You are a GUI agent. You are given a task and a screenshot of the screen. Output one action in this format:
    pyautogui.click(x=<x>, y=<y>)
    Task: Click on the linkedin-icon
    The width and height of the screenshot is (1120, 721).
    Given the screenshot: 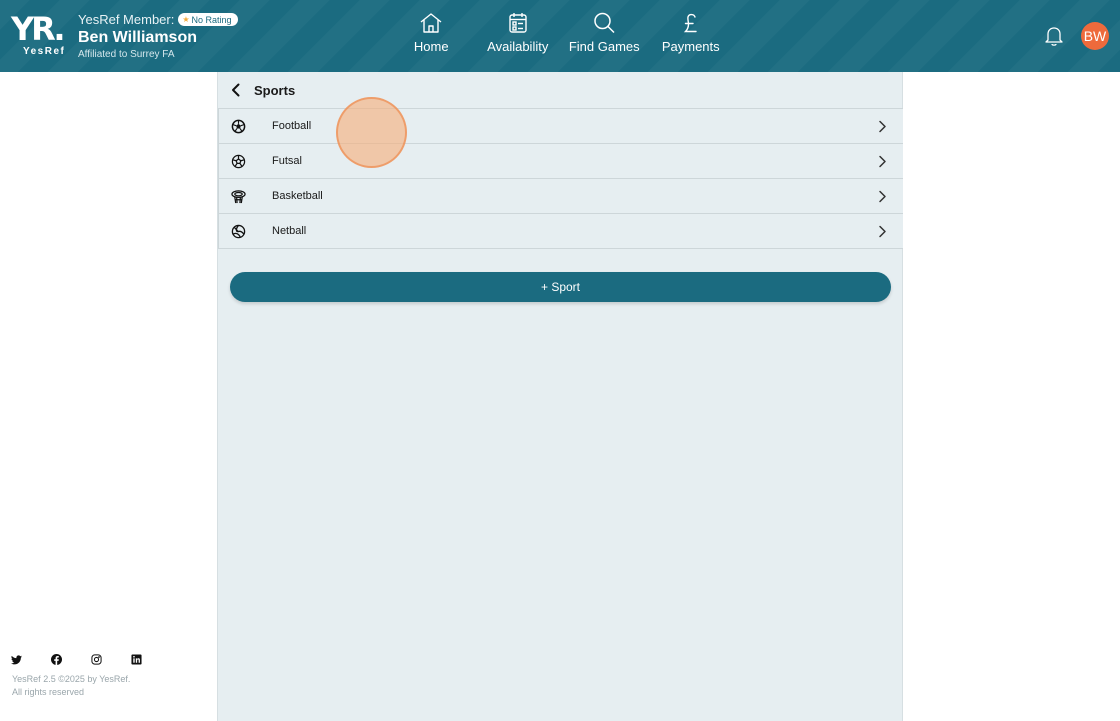 What is the action you would take?
    pyautogui.click(x=136, y=659)
    